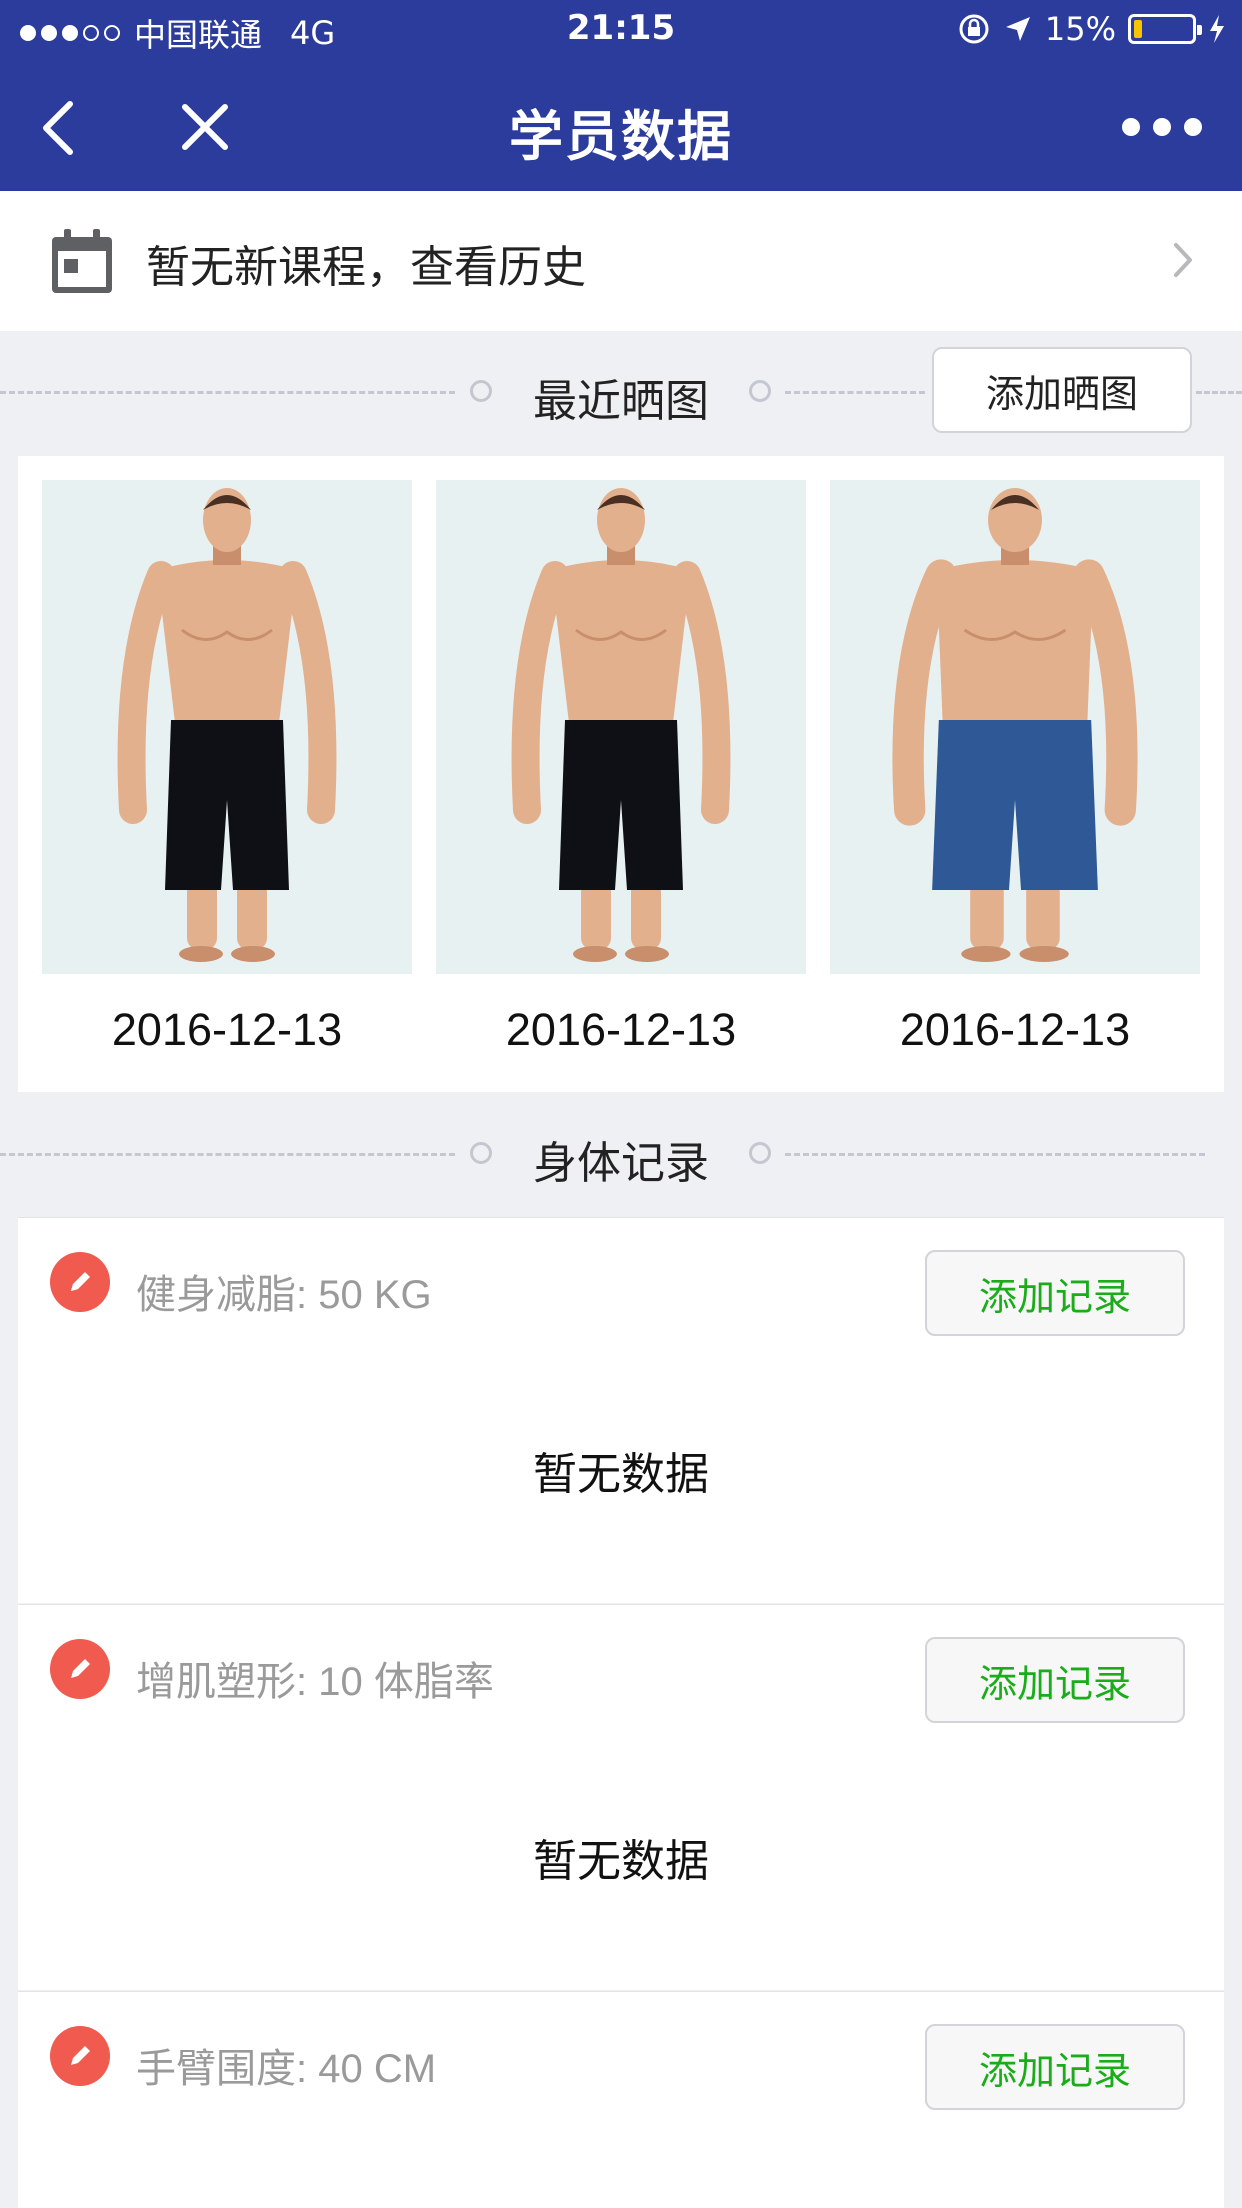 This screenshot has width=1242, height=2208. What do you see at coordinates (1017, 29) in the screenshot?
I see `location-arrow-icon` at bounding box center [1017, 29].